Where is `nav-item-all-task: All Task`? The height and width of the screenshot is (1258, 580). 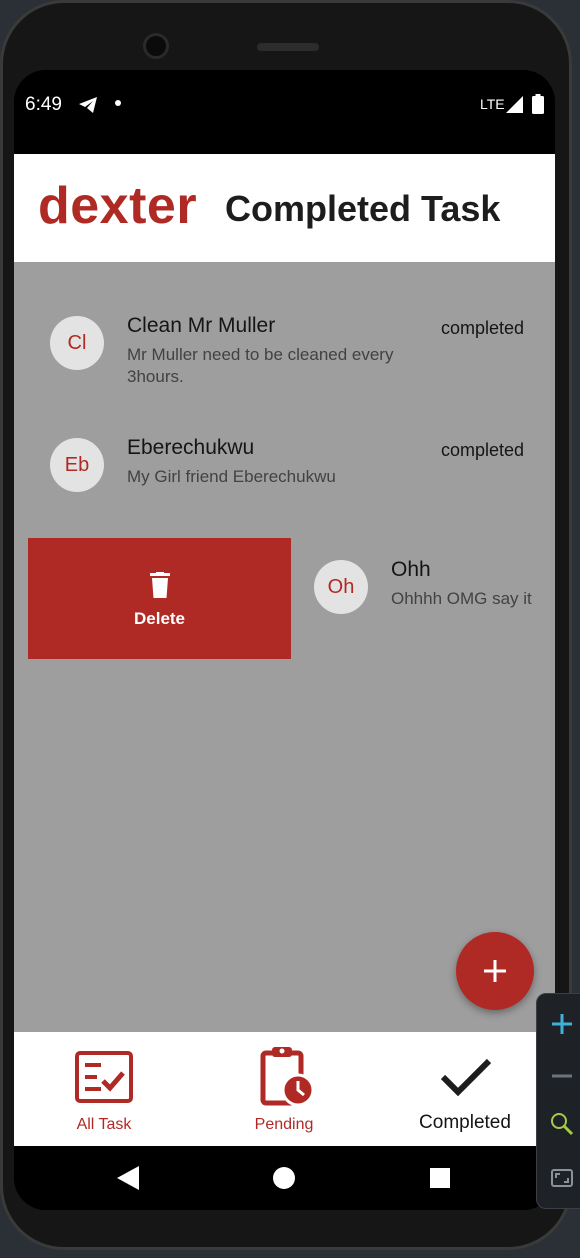
nav-item-all-task: All Task is located at coordinates (104, 1089).